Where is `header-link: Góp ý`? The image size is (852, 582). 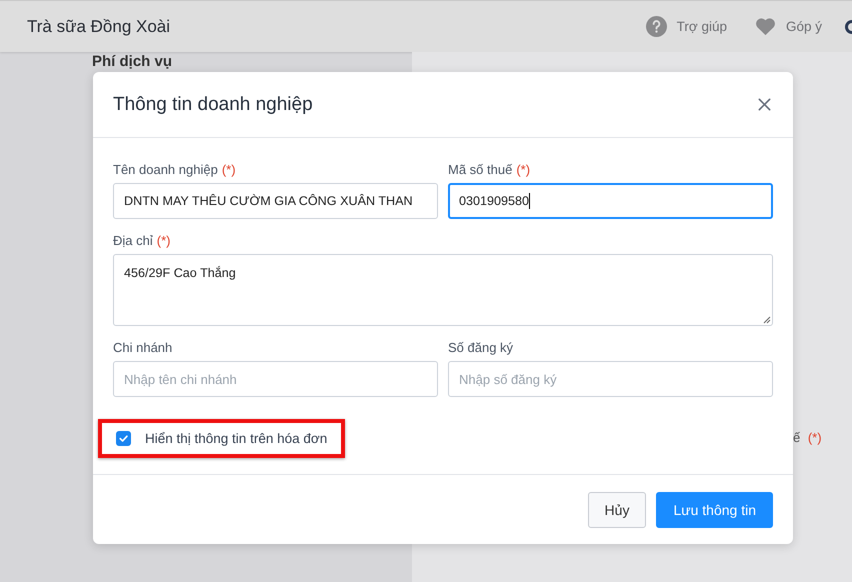
header-link: Góp ý is located at coordinates (788, 26).